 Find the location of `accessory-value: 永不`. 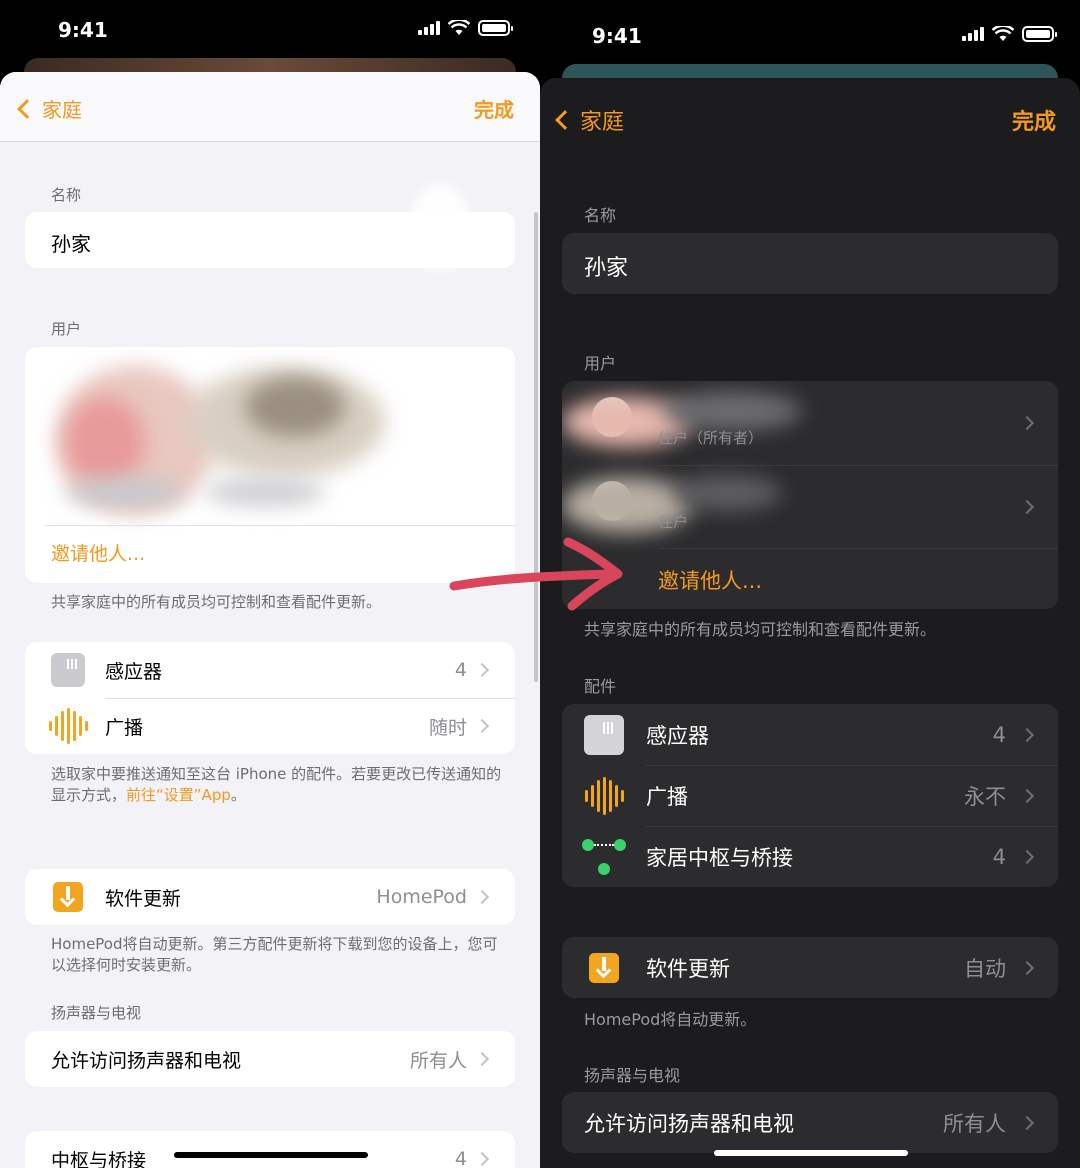

accessory-value: 永不 is located at coordinates (985, 796).